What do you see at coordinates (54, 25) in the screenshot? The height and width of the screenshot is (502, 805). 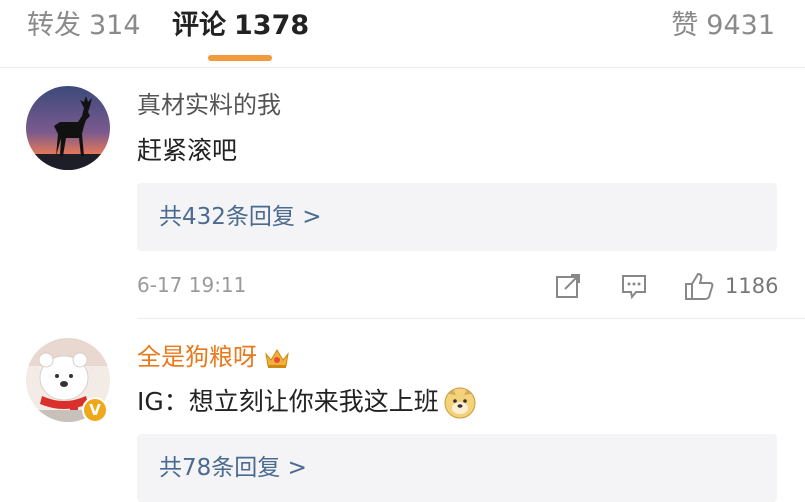 I see `tab-repost-label: 转发` at bounding box center [54, 25].